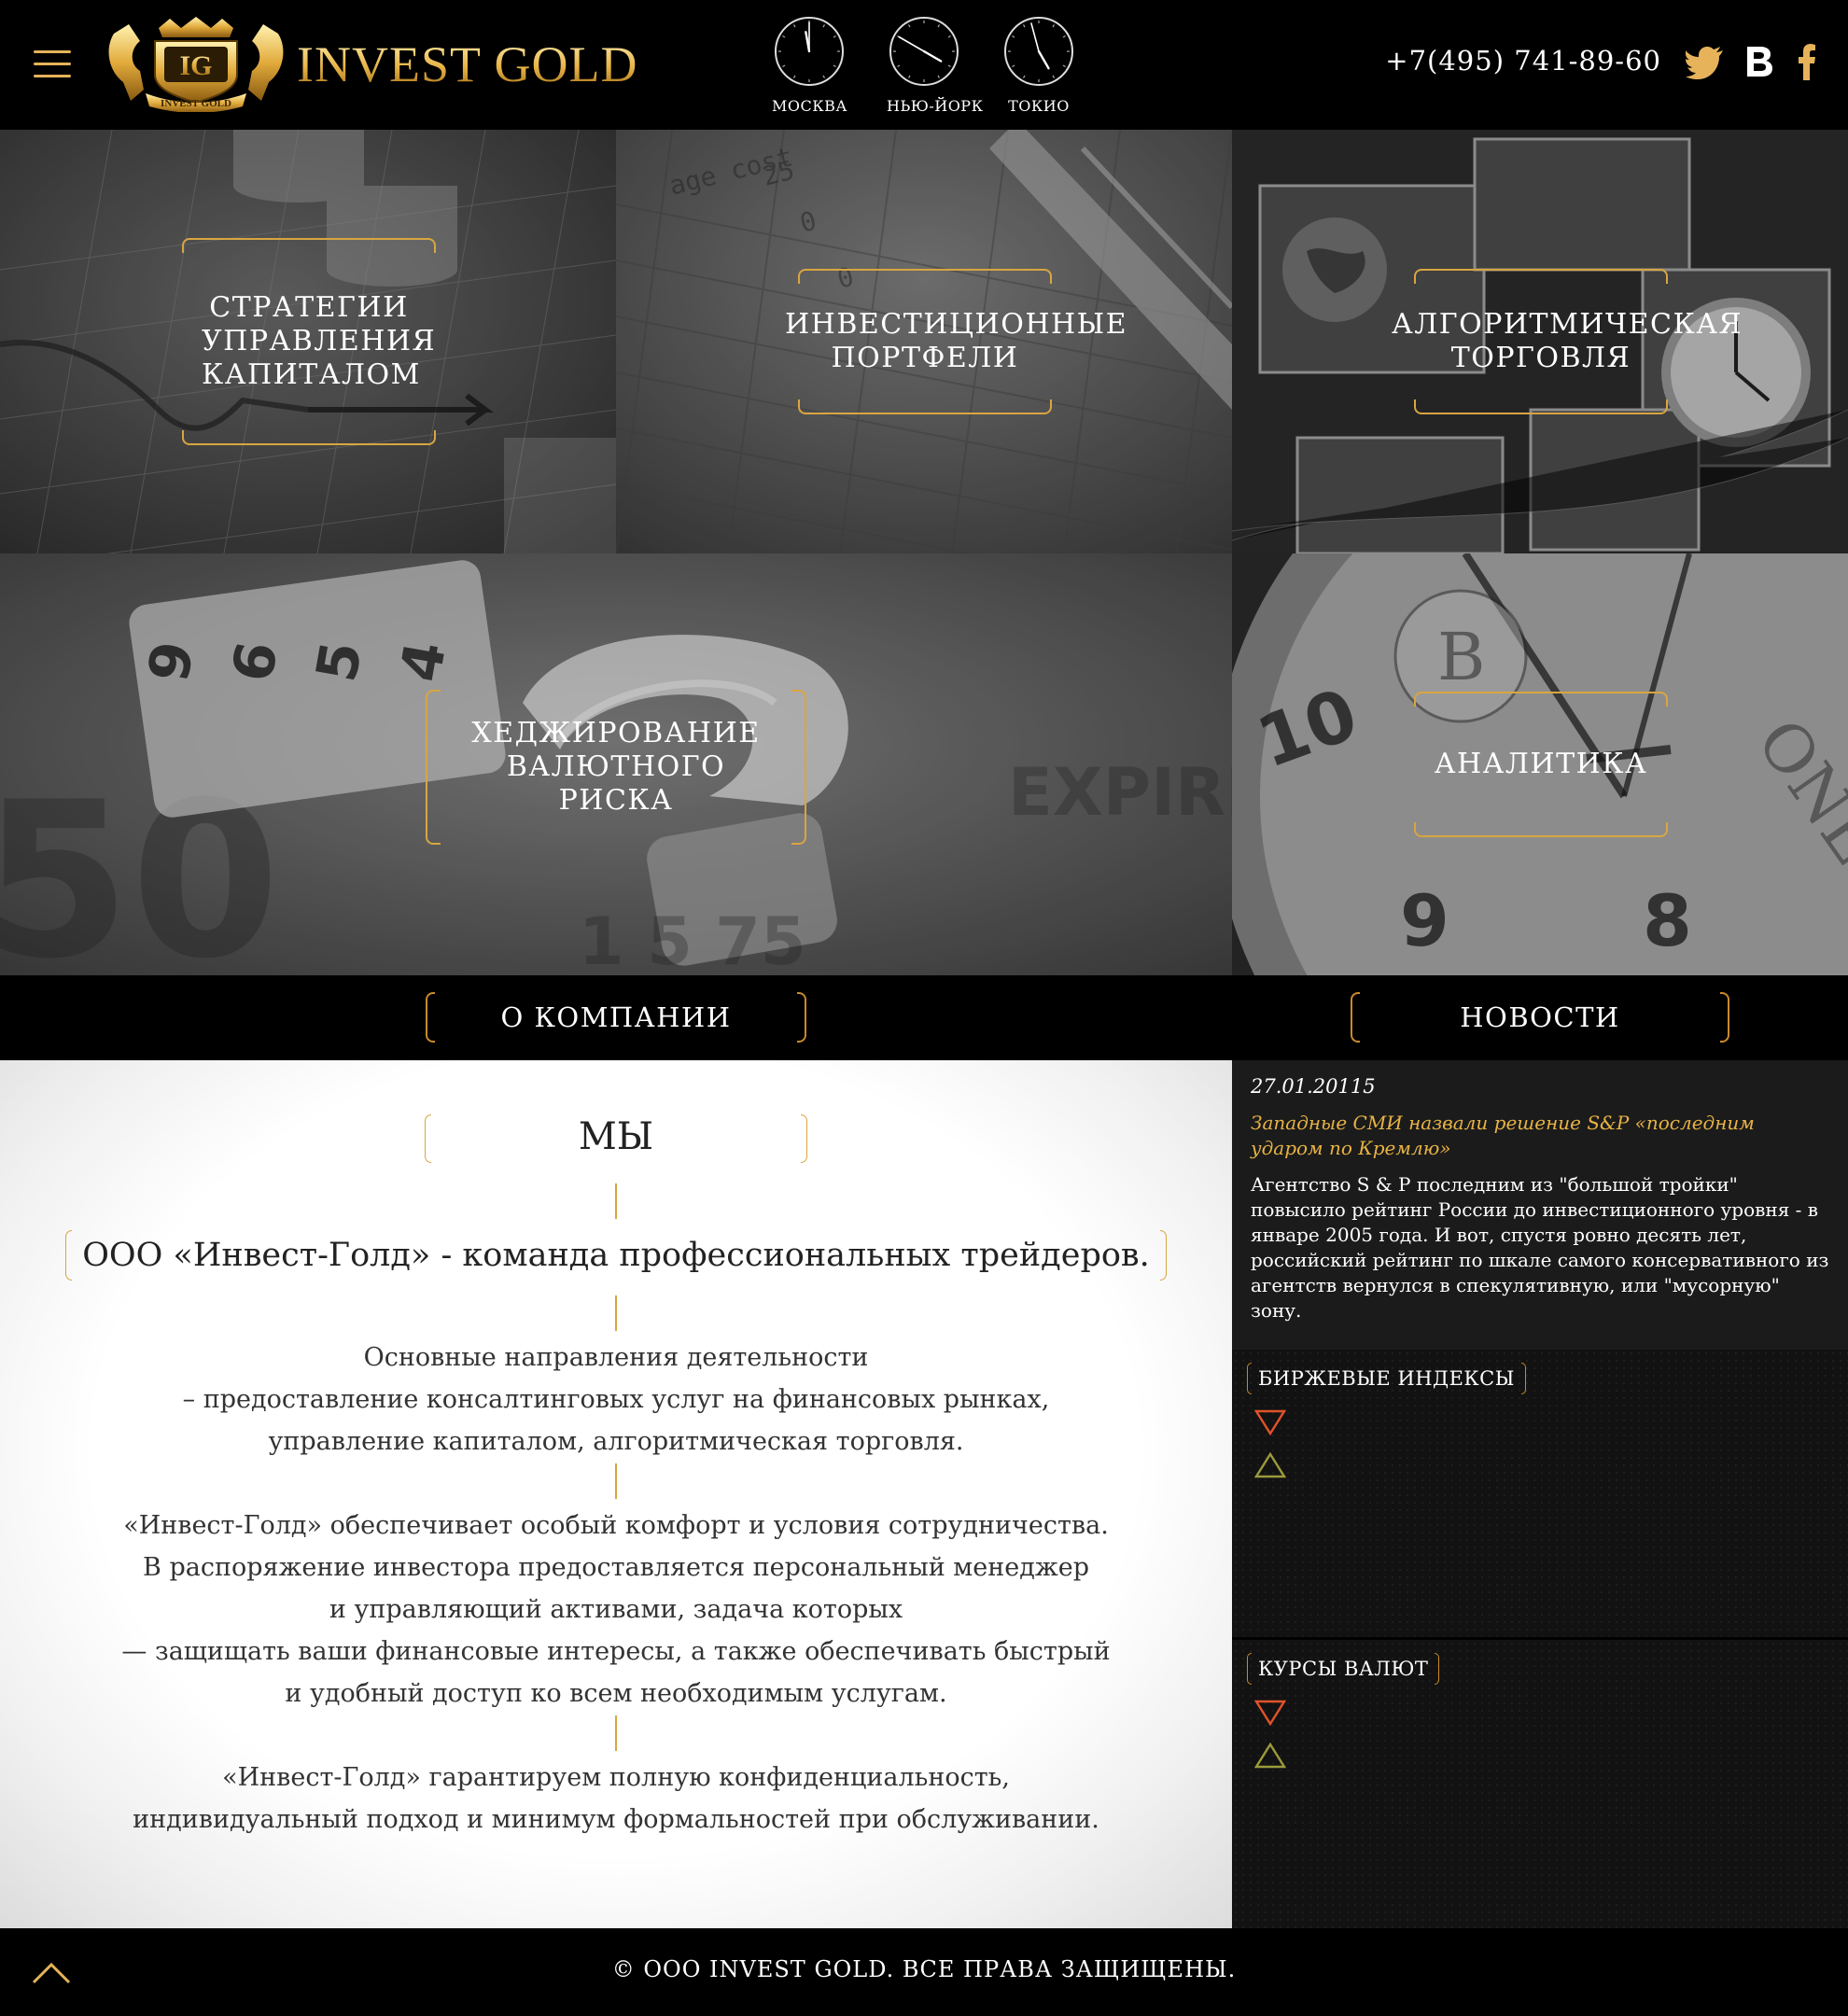  Describe the element at coordinates (924, 1017) in the screenshot. I see `section-tabs: О КОМПАНИИ НОВОСТИ` at that location.